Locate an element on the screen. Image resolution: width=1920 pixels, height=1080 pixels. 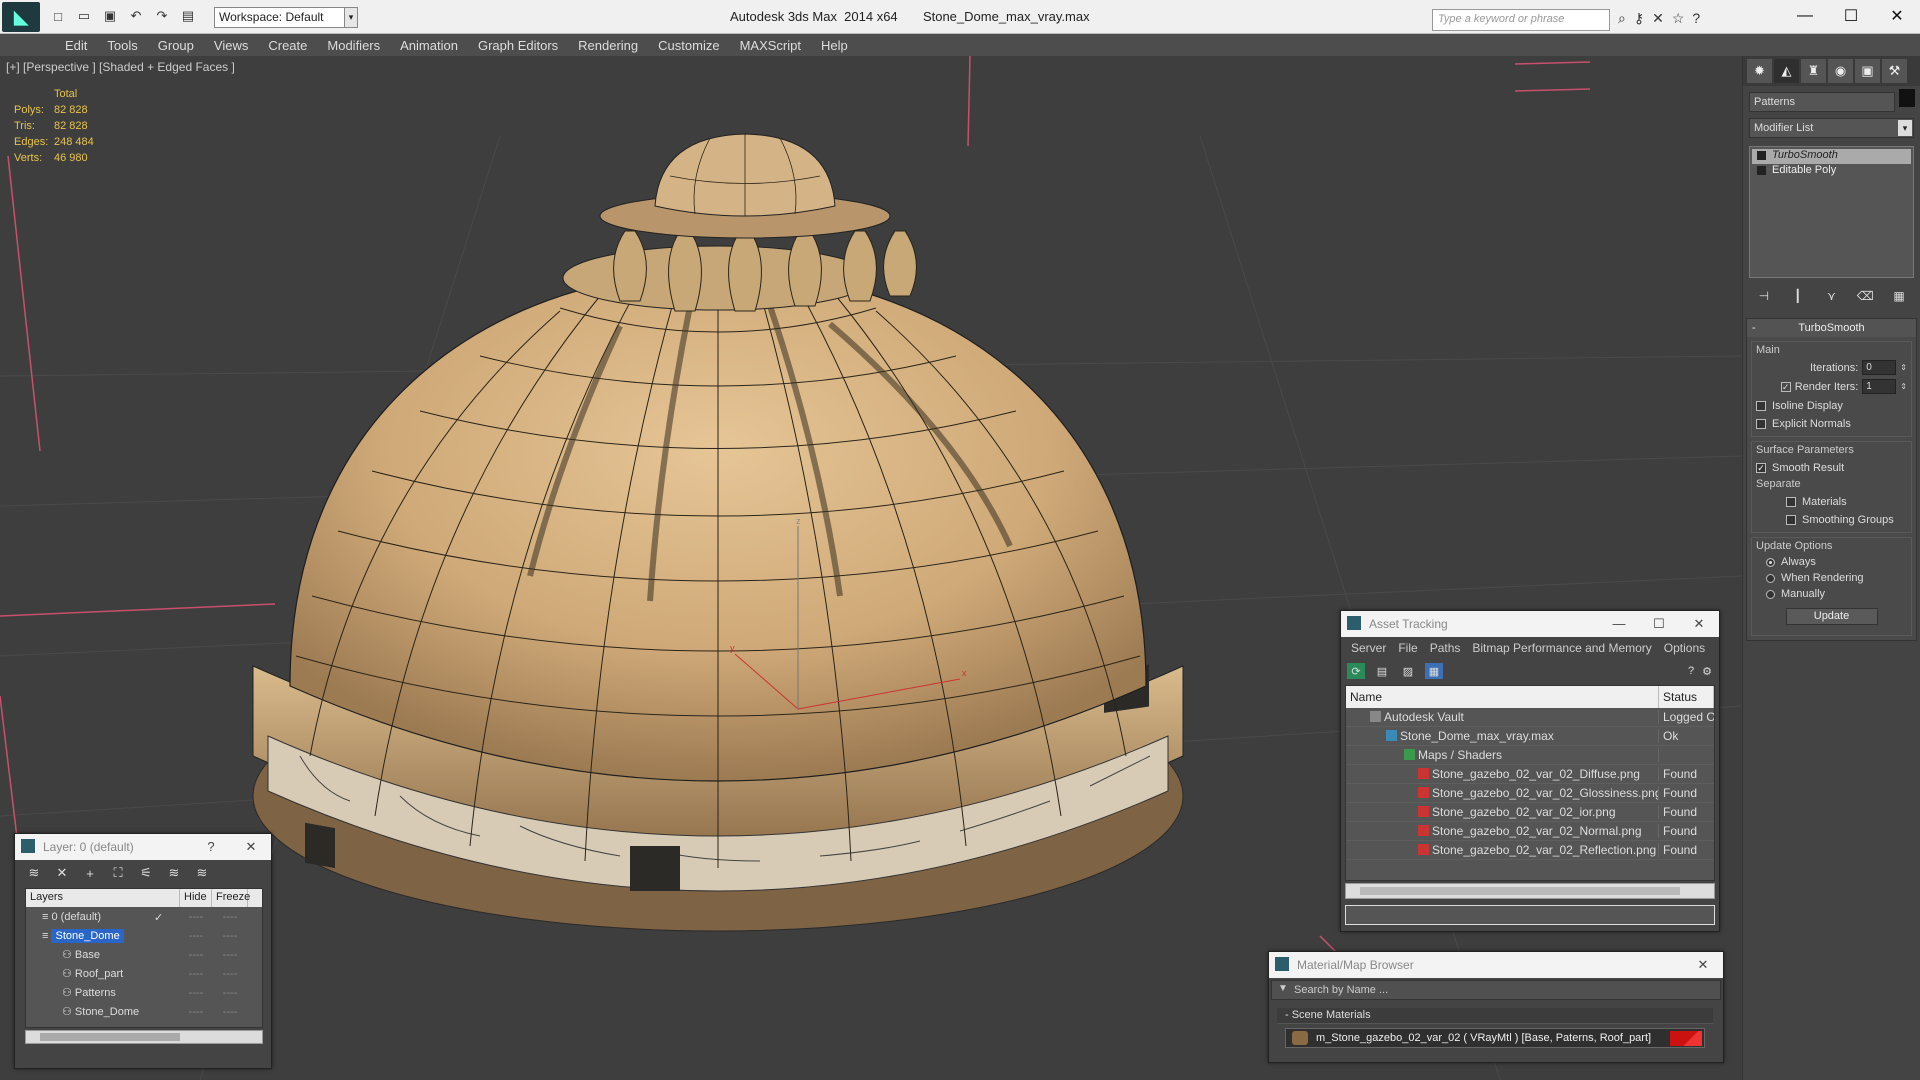
menu-bitmap-performance: Bitmap Performance and Memory is located at coordinates (1561, 648).